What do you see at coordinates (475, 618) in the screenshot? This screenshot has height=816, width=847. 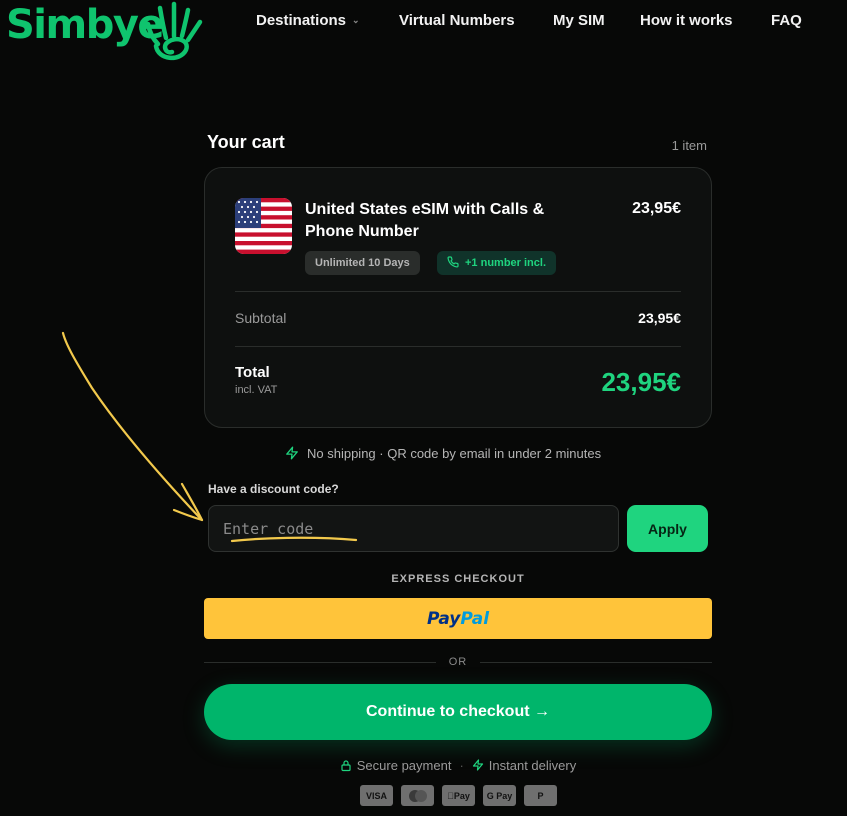 I see `paypal-logo-part2: Pal` at bounding box center [475, 618].